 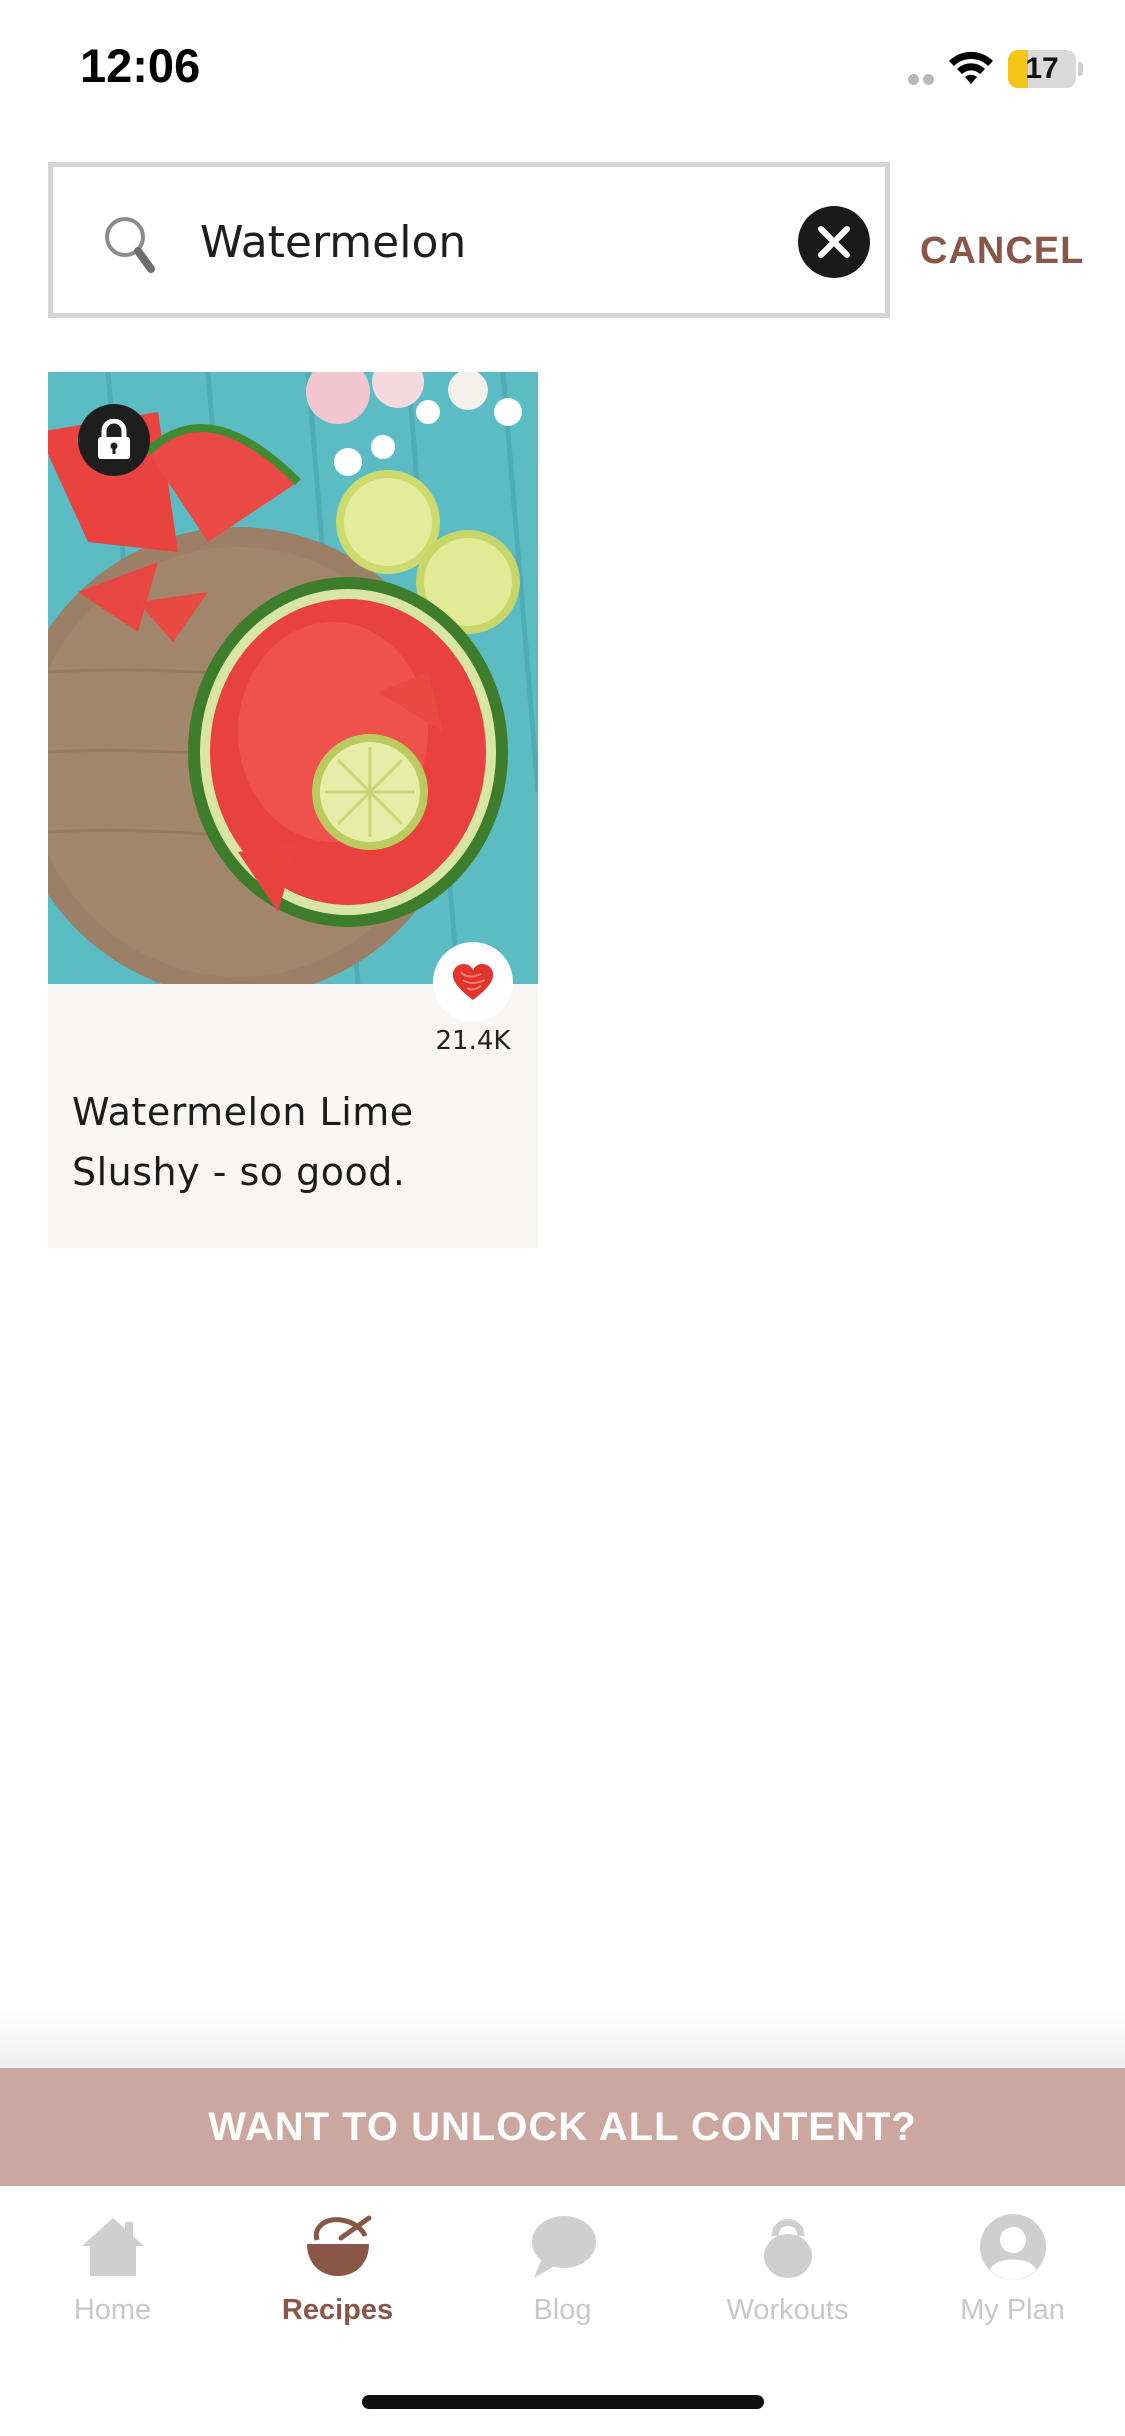 I want to click on tab-label: Recipes, so click(x=337, y=2310).